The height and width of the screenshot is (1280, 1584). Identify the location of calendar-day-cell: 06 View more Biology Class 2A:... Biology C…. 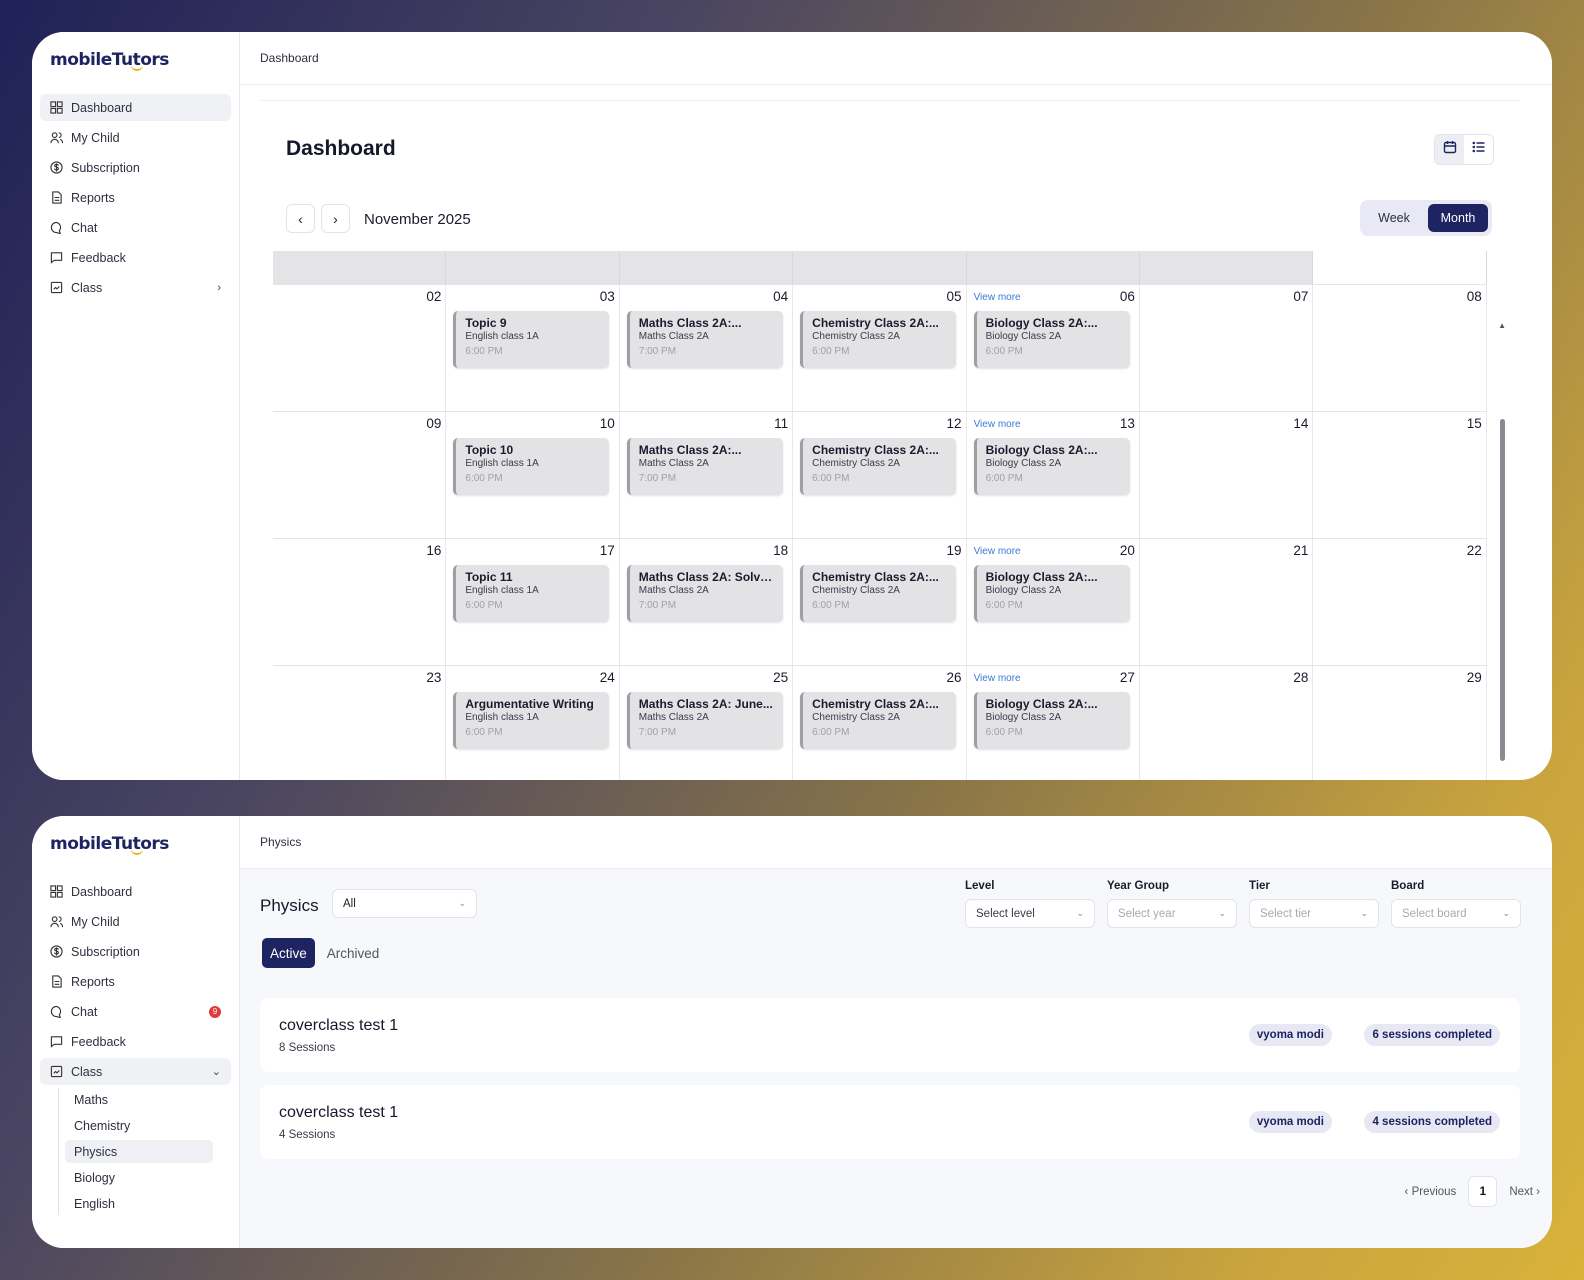
(1053, 348).